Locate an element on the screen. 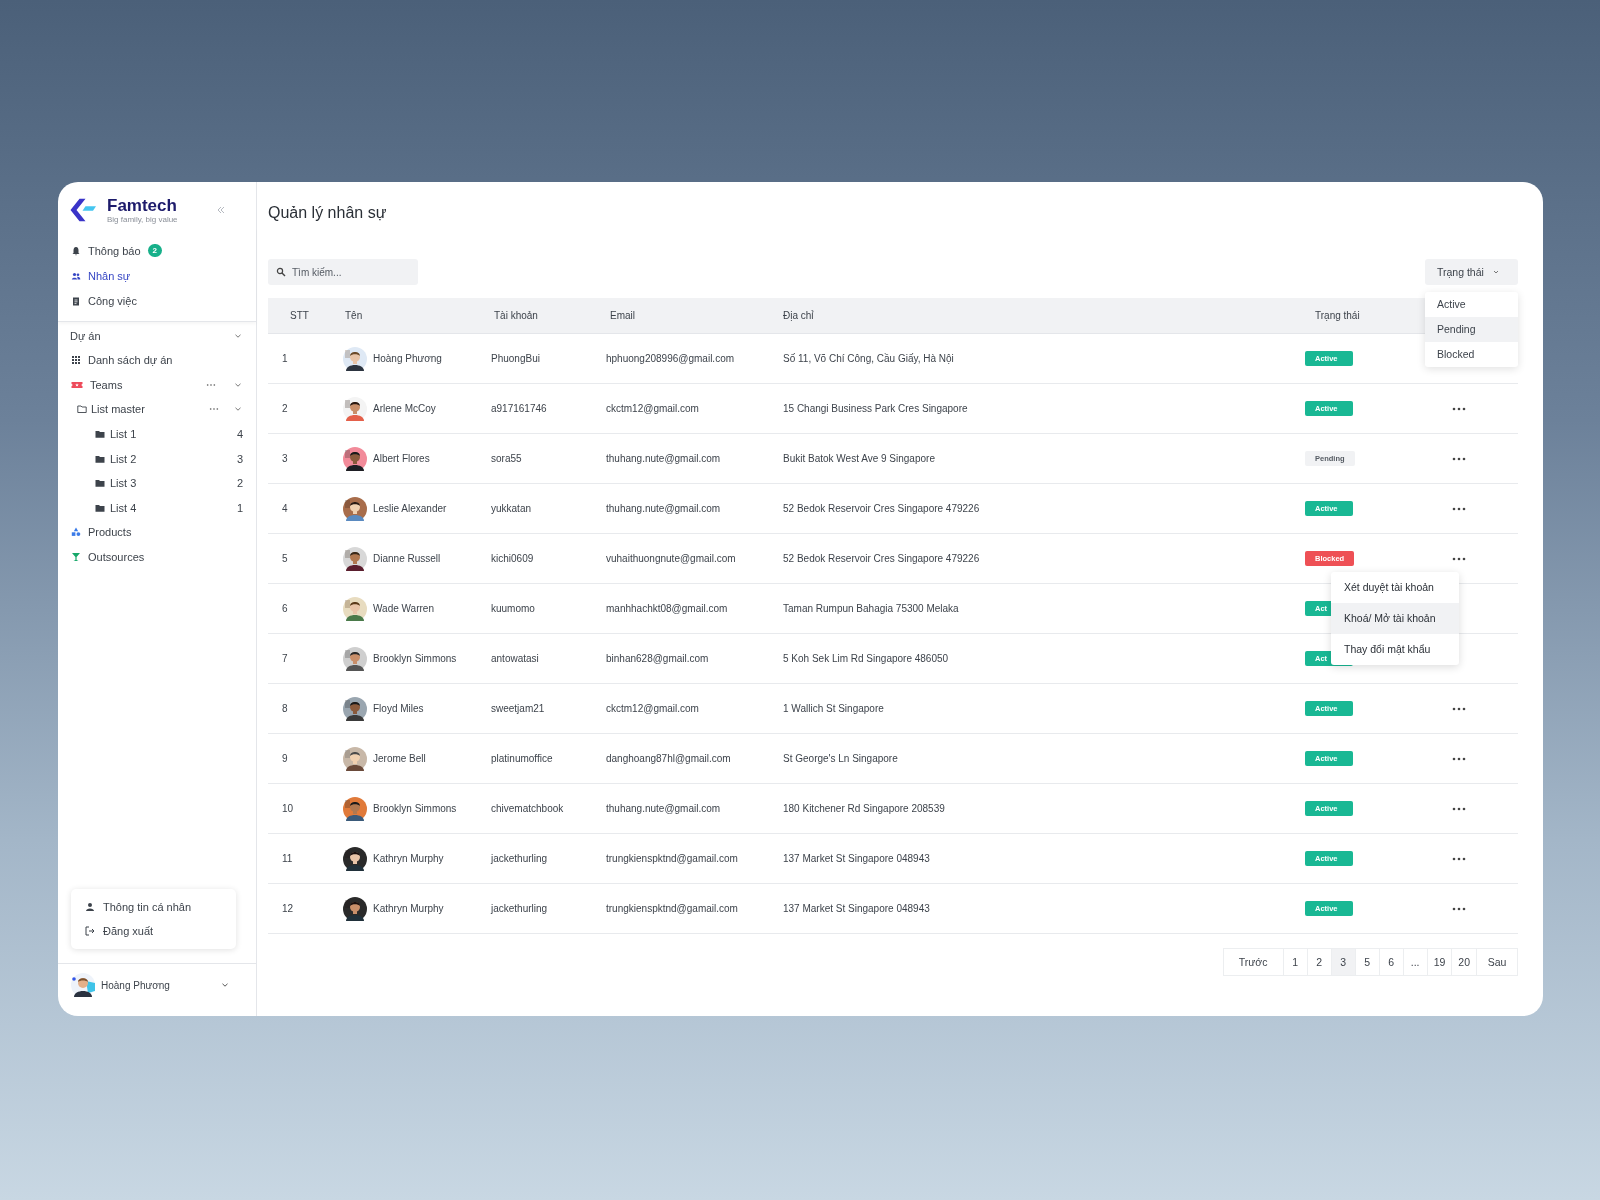 This screenshot has width=1600, height=1200. table-cell-text: yukkatan is located at coordinates (511, 508).